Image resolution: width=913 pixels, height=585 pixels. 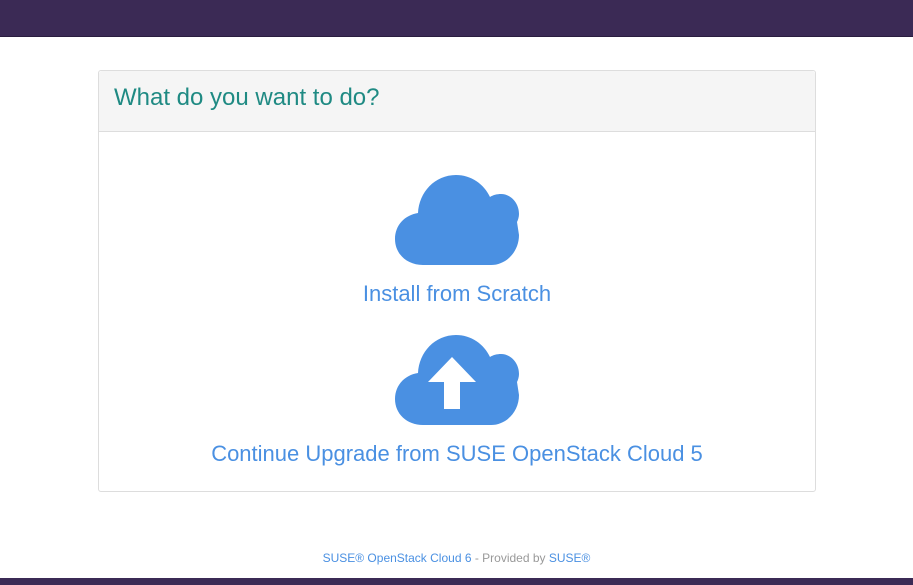 I want to click on cloud-upload-icon, so click(x=457, y=380).